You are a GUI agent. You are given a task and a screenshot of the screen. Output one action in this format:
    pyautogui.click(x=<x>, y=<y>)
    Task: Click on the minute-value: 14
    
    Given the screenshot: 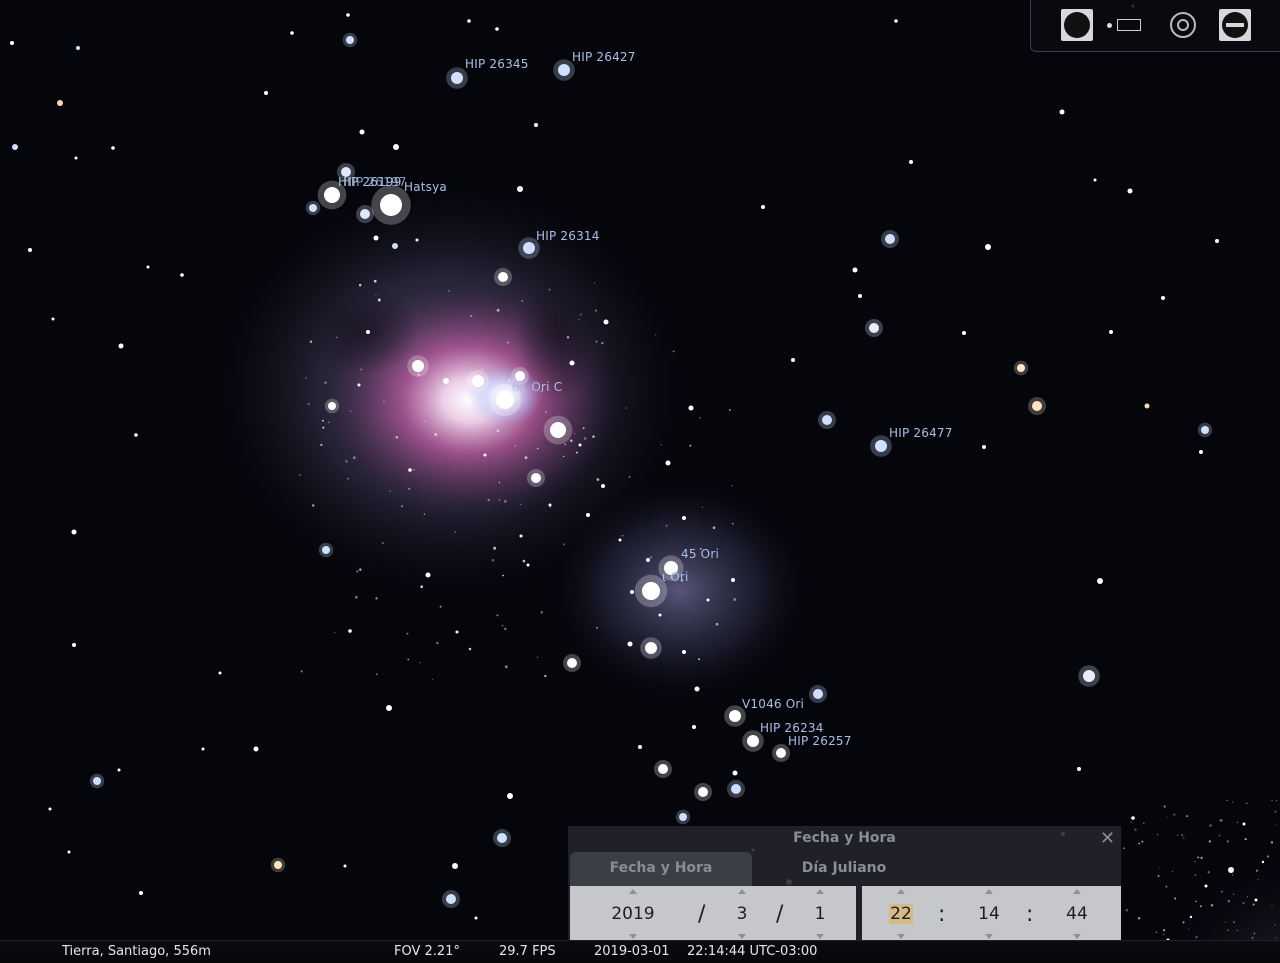 What is the action you would take?
    pyautogui.click(x=989, y=914)
    